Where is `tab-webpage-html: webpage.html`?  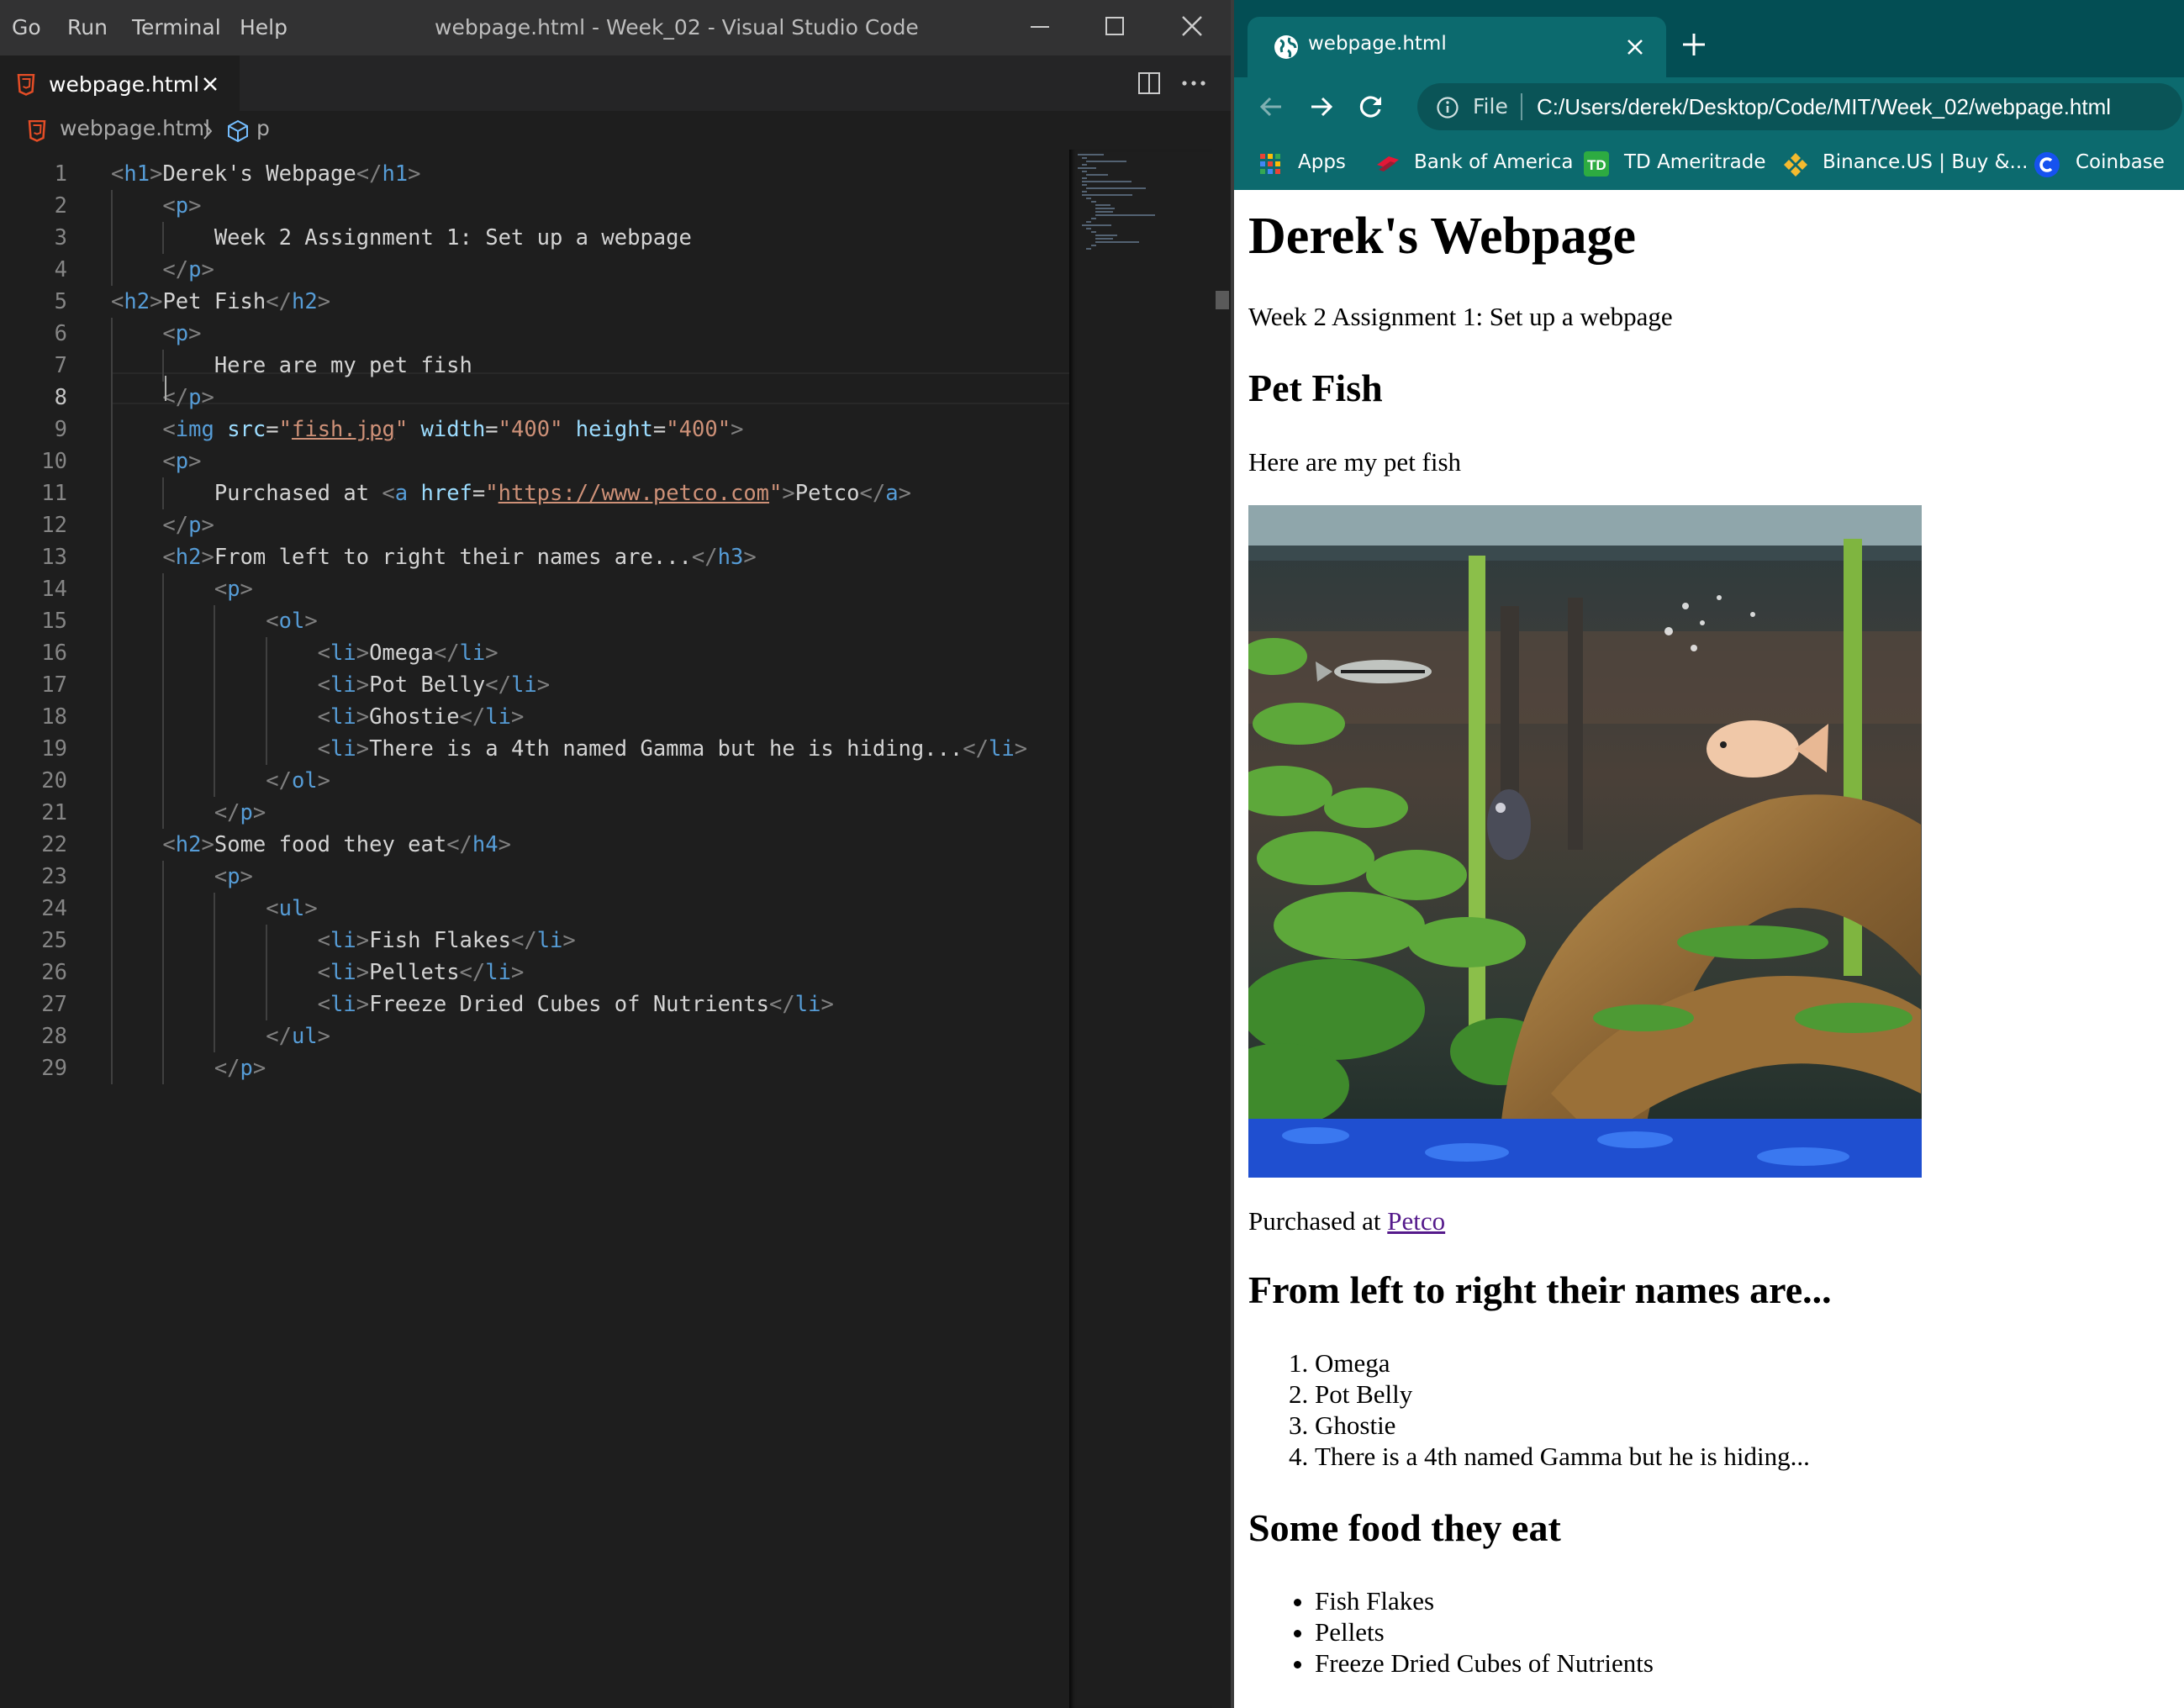 tab-webpage-html: webpage.html is located at coordinates (120, 83).